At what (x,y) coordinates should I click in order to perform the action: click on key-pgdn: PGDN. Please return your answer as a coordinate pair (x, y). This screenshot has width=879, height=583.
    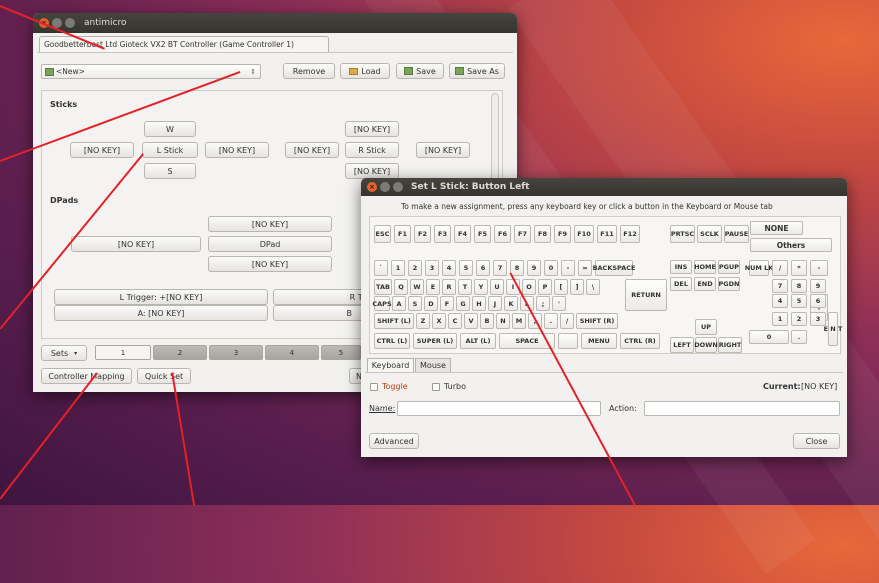
    Looking at the image, I should click on (729, 284).